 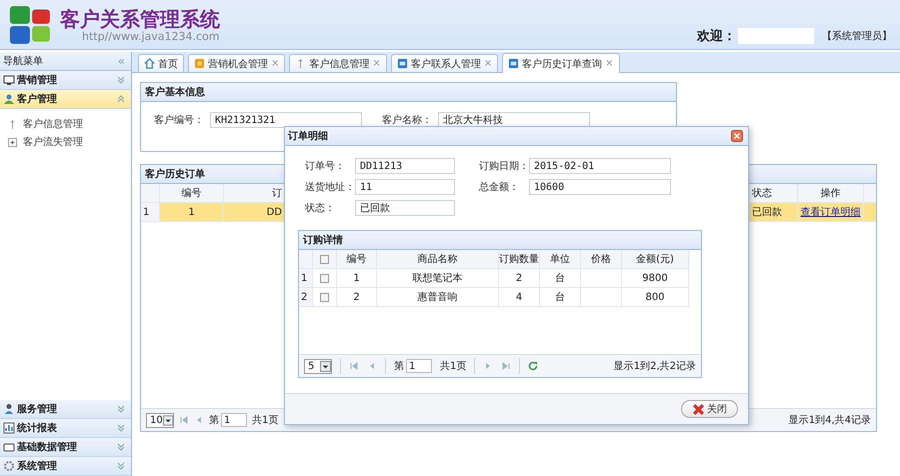 What do you see at coordinates (65, 409) in the screenshot?
I see `accordion-header: 服务管理` at bounding box center [65, 409].